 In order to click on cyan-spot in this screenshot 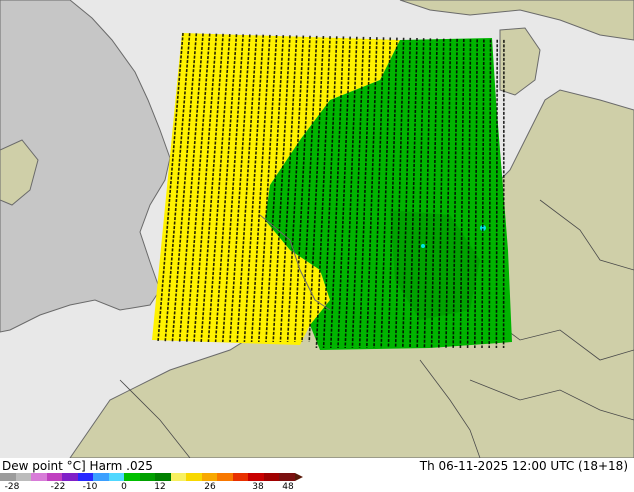, I will do `click(423, 246)`.